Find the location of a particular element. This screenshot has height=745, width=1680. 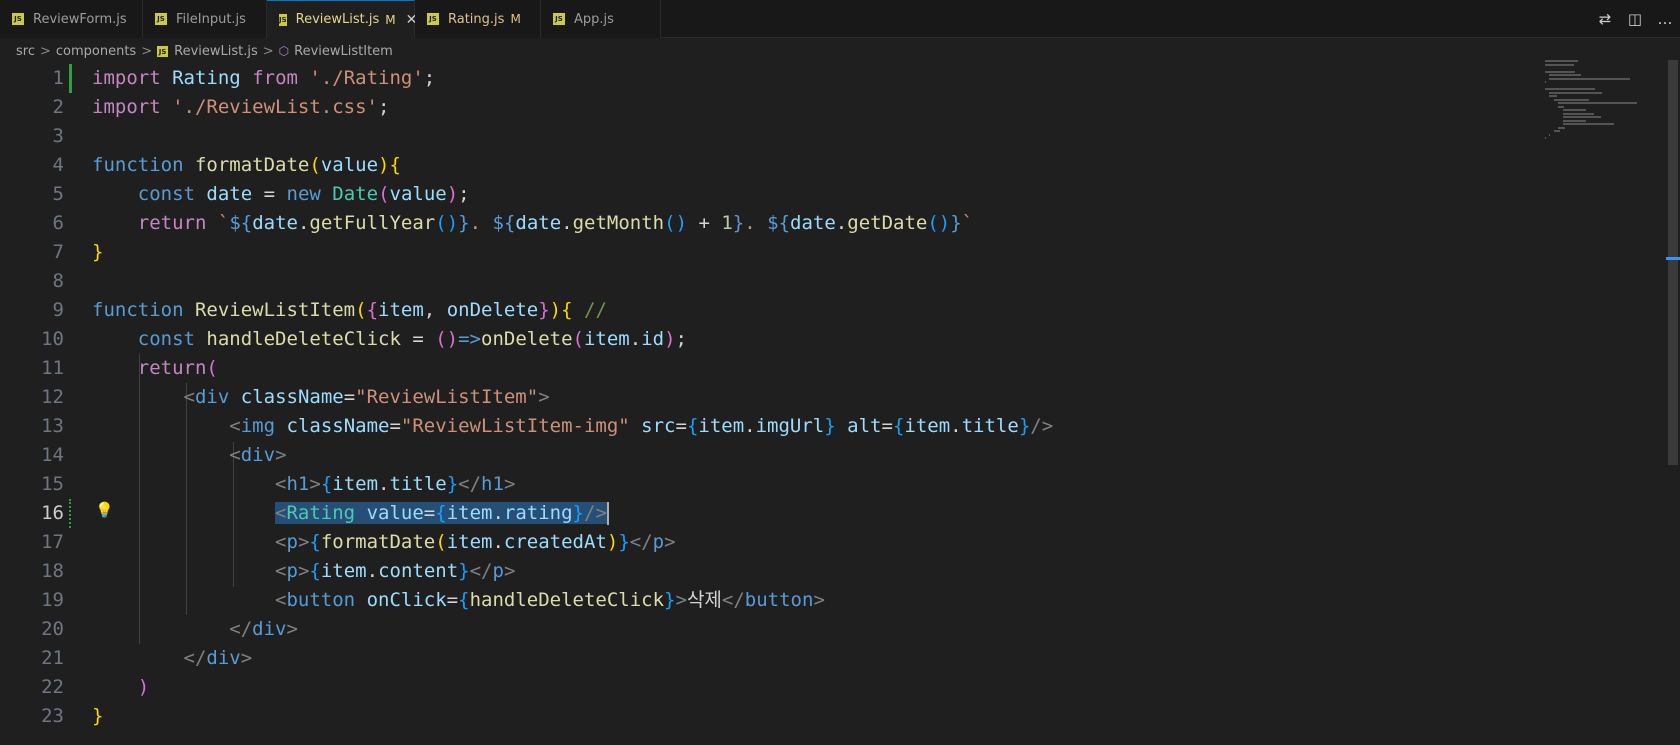

code-token: => is located at coordinates (469, 339).